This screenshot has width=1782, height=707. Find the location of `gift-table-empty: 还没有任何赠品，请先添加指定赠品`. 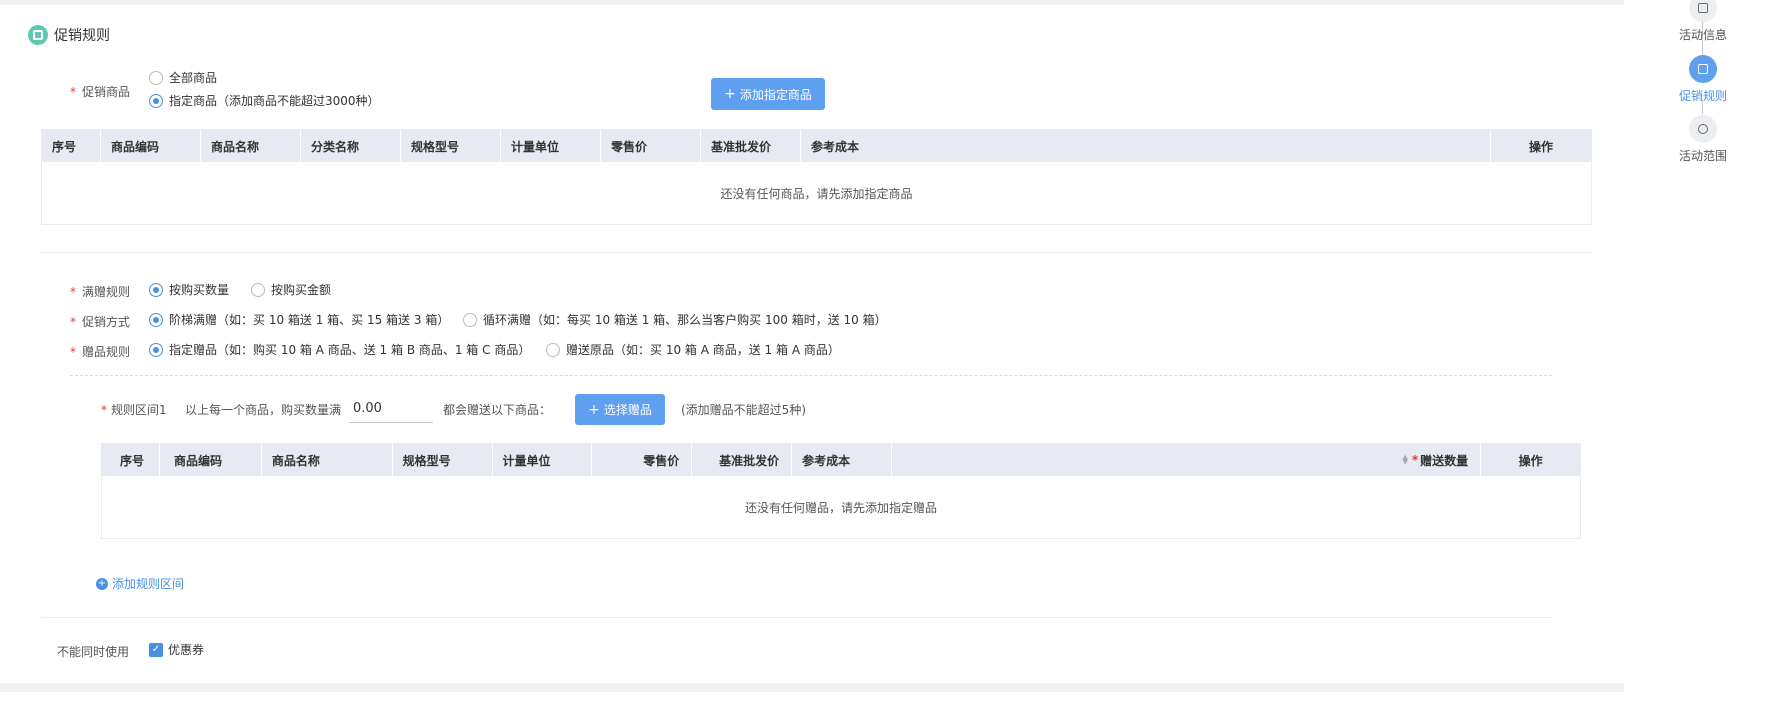

gift-table-empty: 还没有任何赠品，请先添加指定赠品 is located at coordinates (841, 507).